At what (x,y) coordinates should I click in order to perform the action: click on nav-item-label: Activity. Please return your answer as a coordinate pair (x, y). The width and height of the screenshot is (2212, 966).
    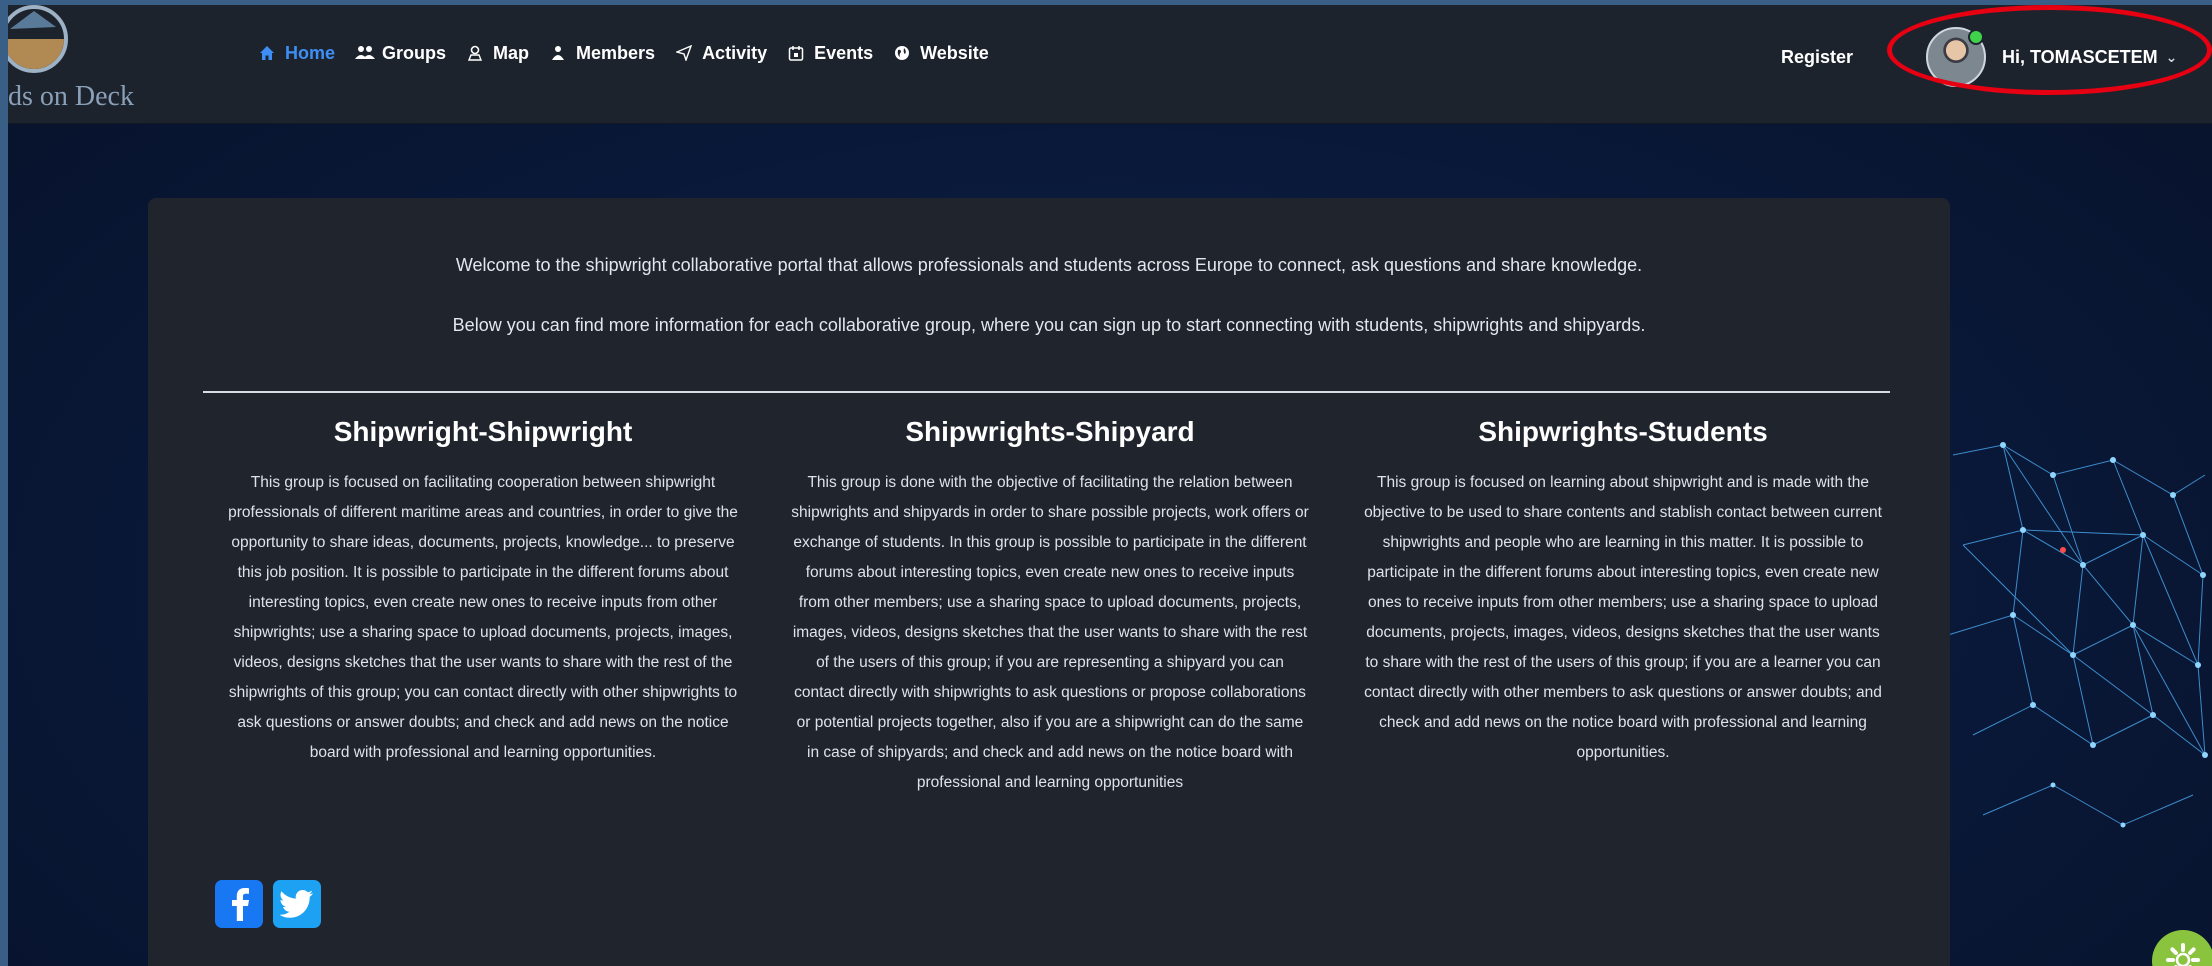
    Looking at the image, I should click on (735, 53).